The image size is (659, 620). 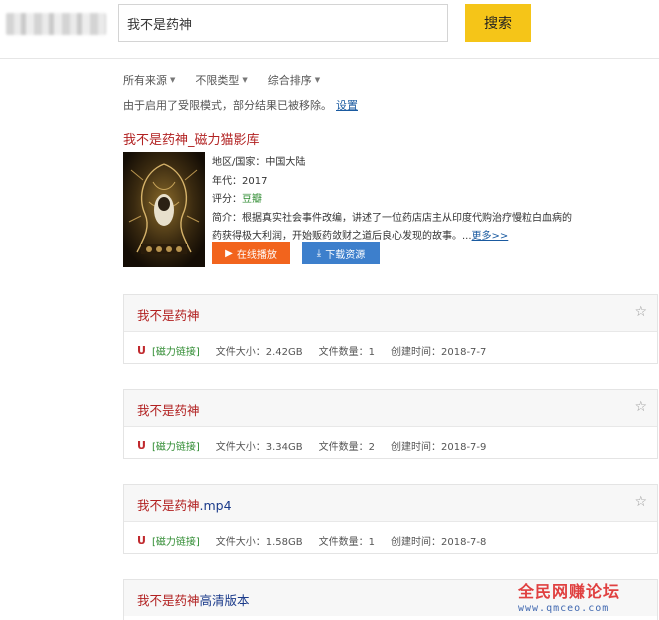 What do you see at coordinates (215, 505) in the screenshot?
I see `title-rest: .mp4` at bounding box center [215, 505].